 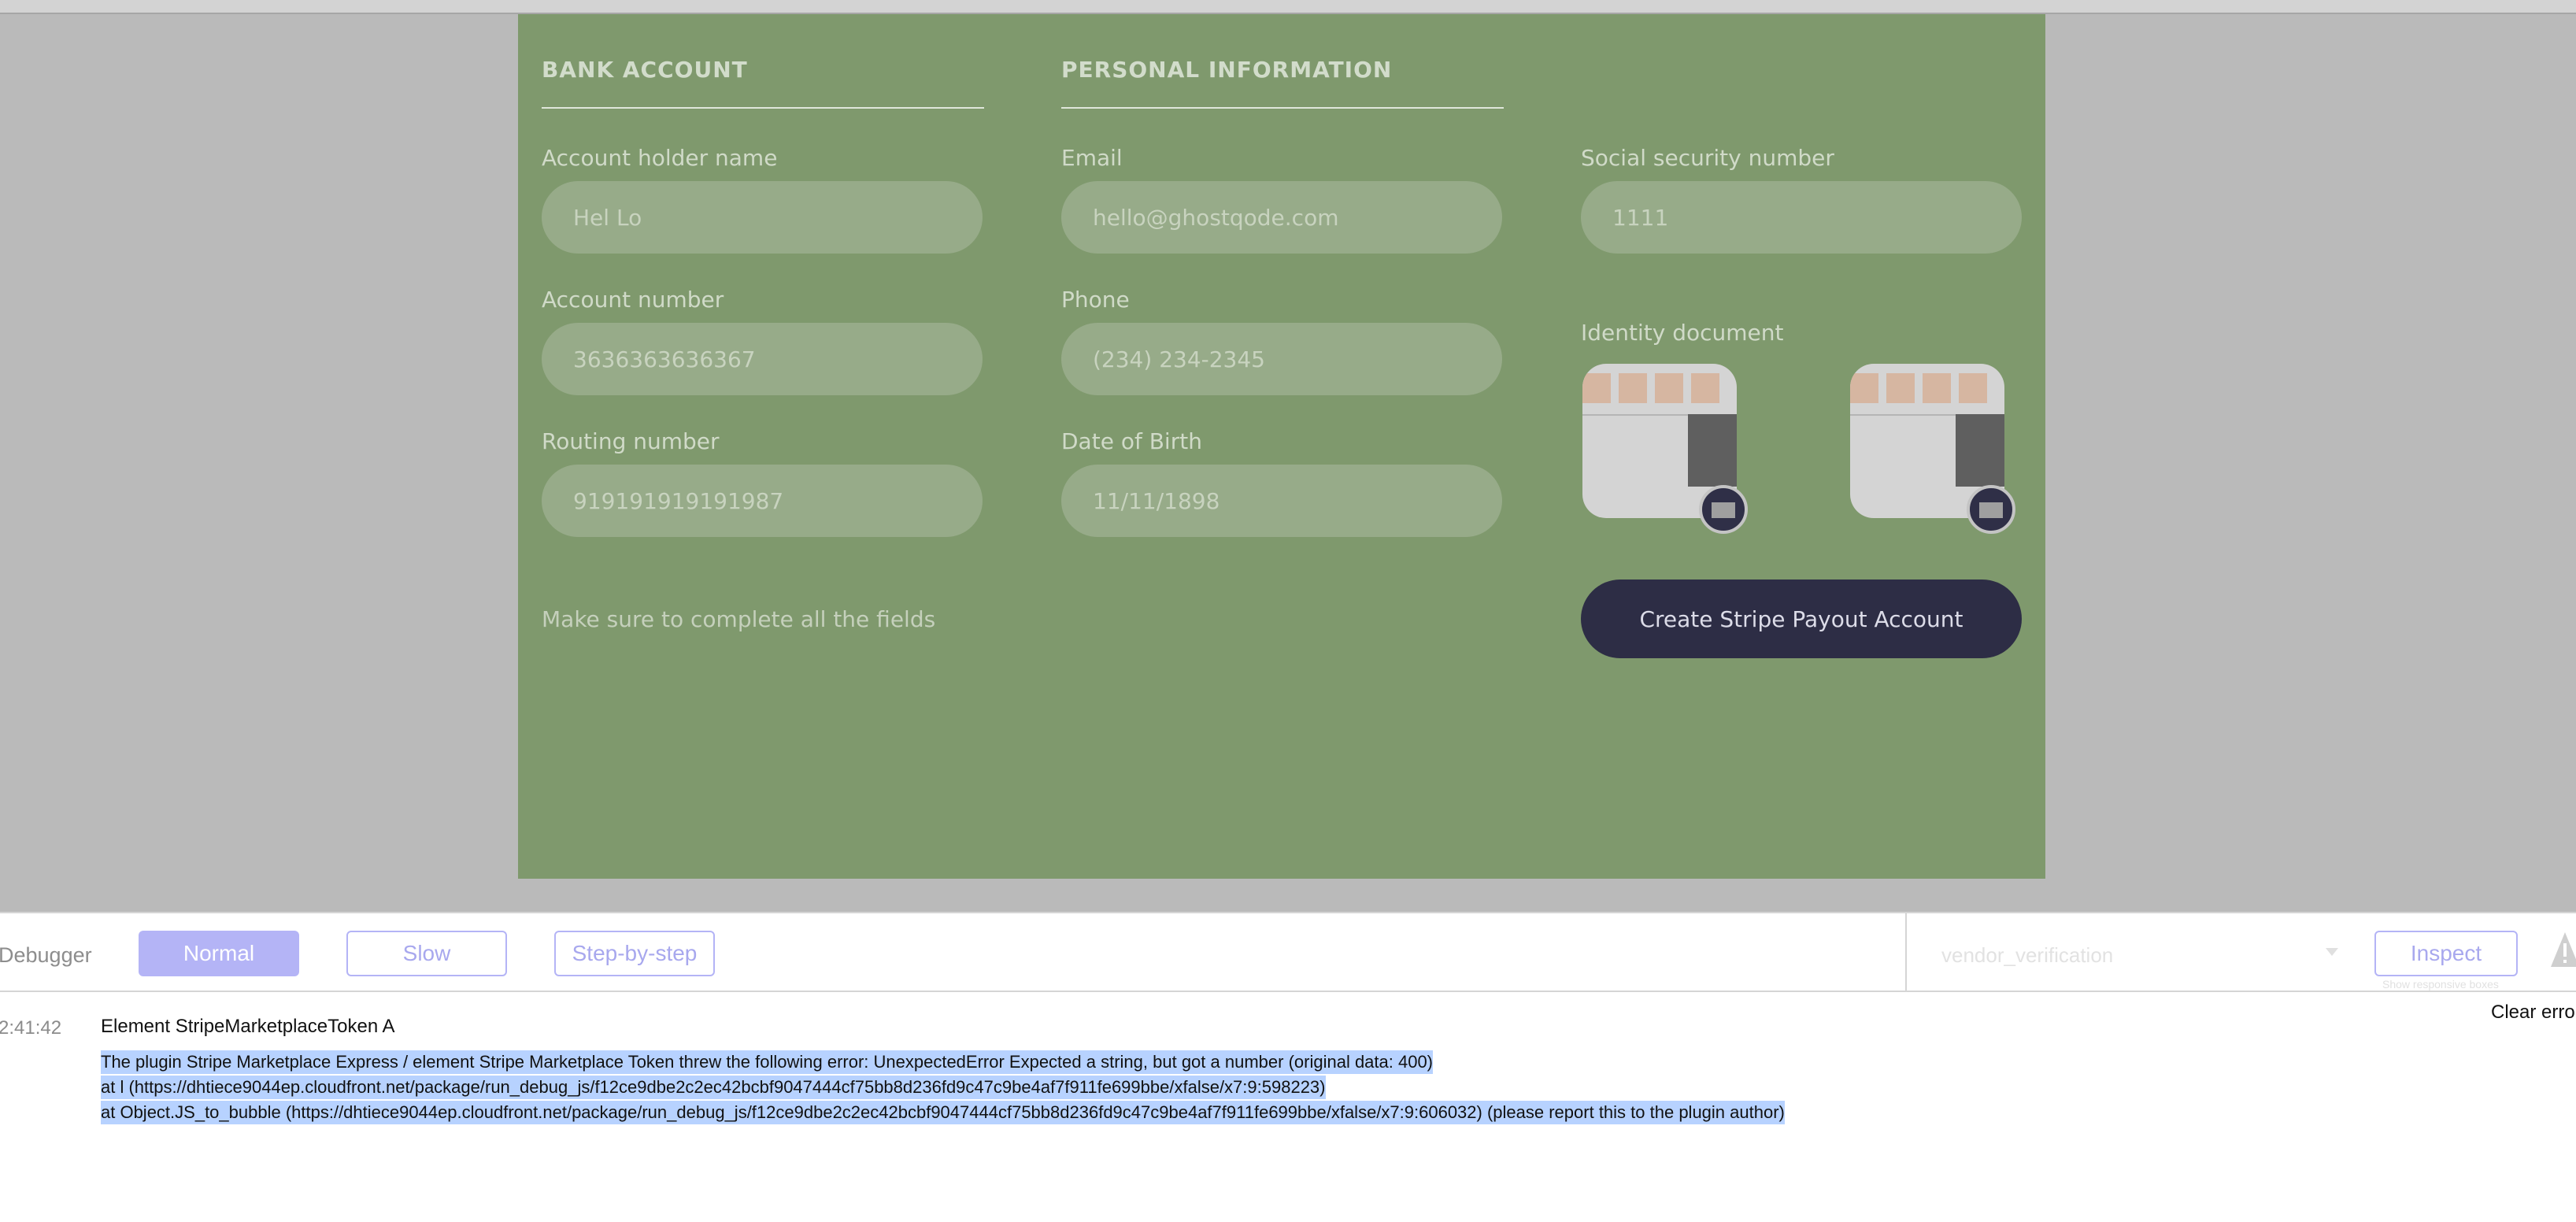 What do you see at coordinates (1707, 158) in the screenshot?
I see `ssn-label: Social security number` at bounding box center [1707, 158].